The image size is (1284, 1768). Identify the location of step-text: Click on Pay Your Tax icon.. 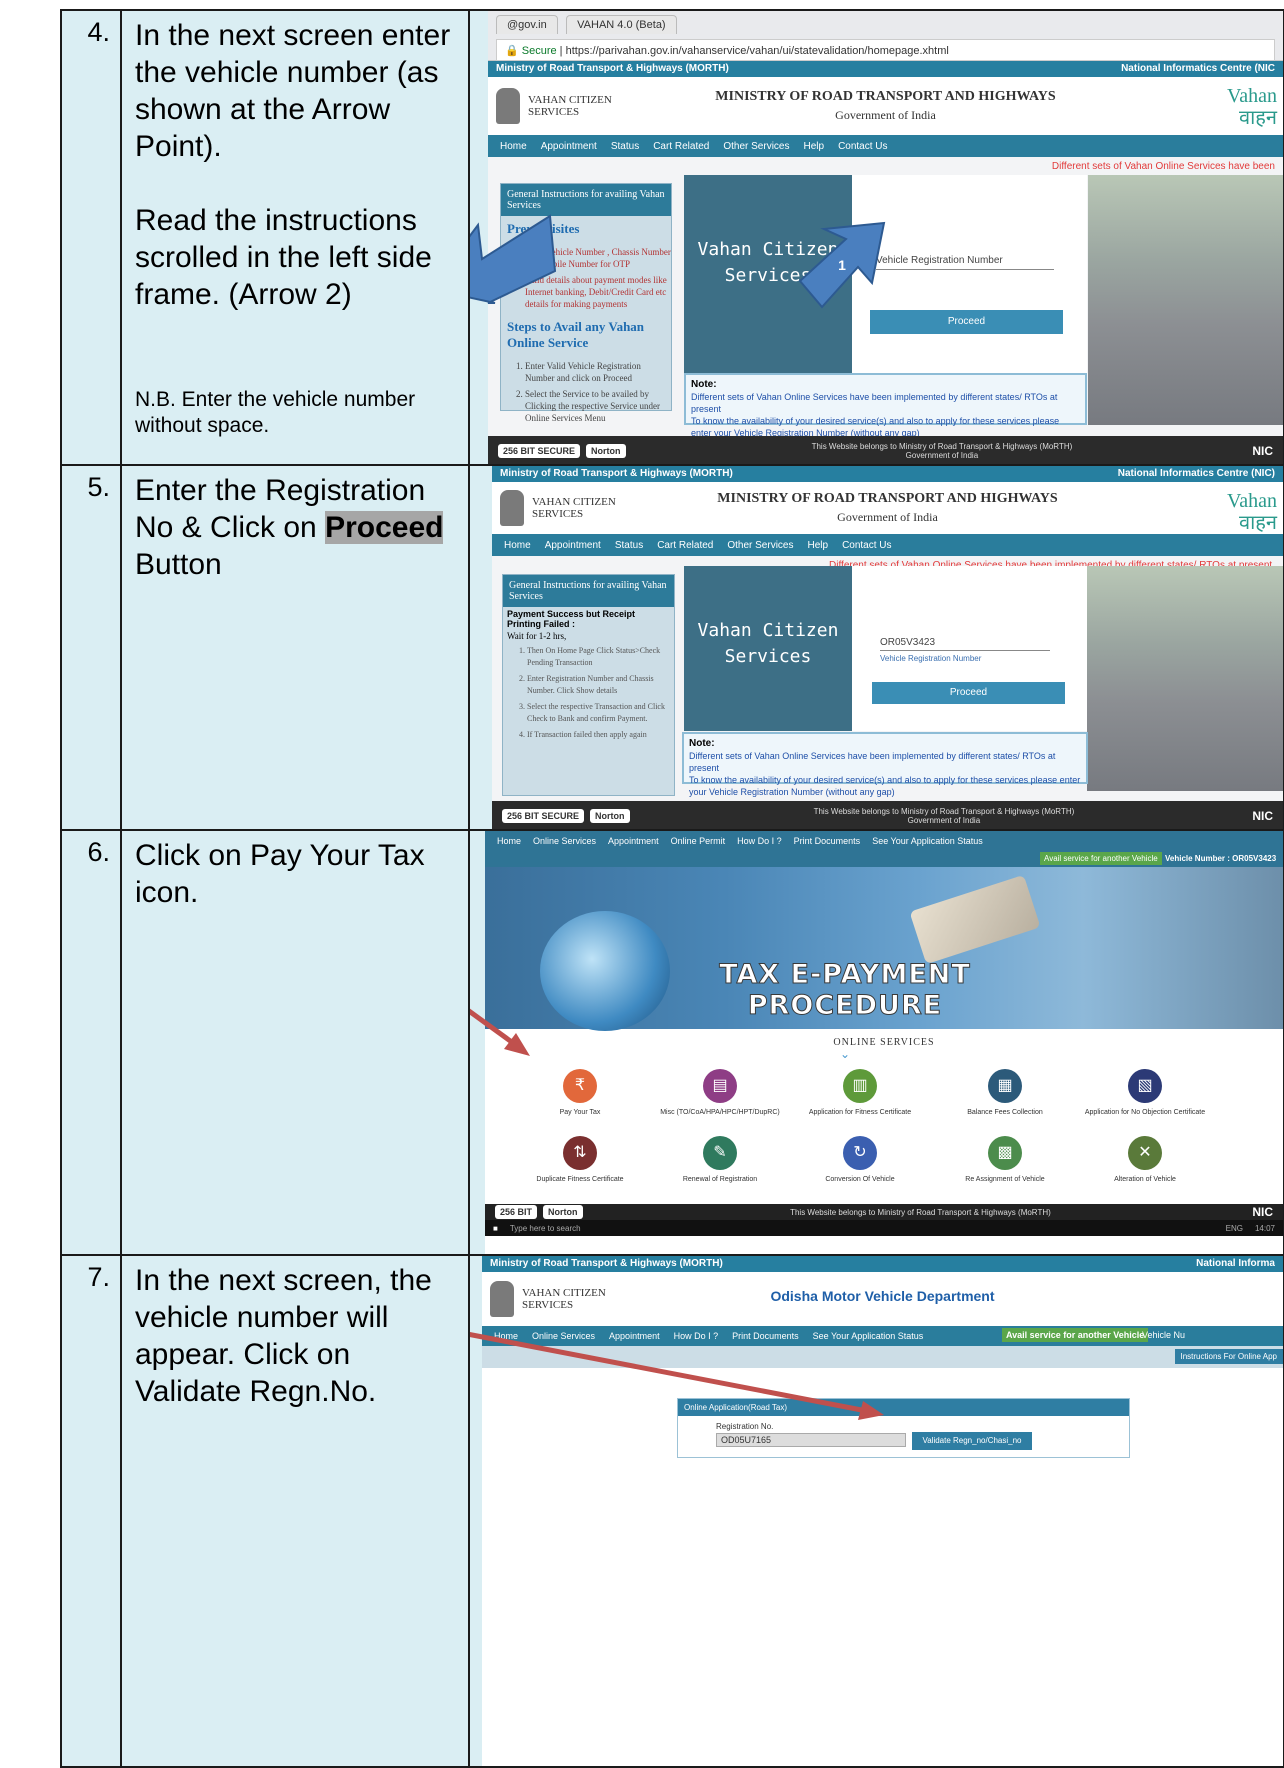
(295, 1042).